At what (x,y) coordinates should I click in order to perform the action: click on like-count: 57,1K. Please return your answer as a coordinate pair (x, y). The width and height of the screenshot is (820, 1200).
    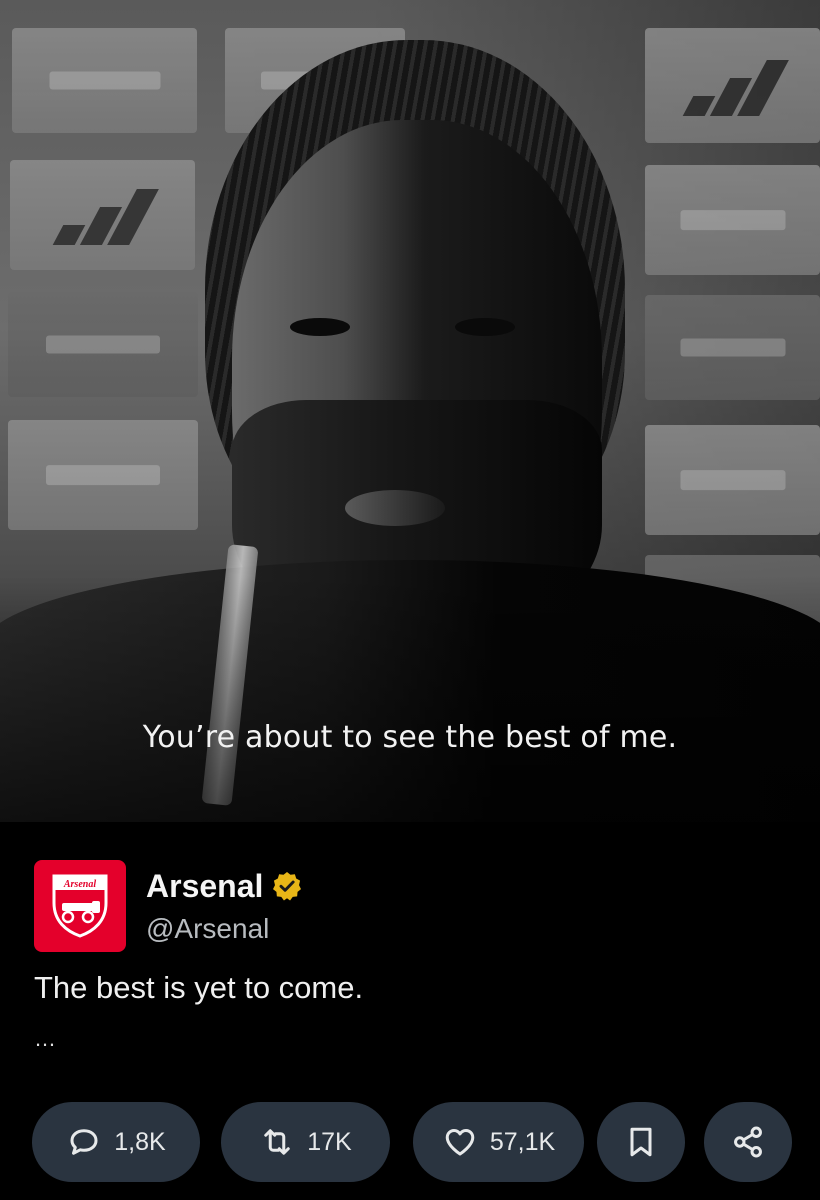
    Looking at the image, I should click on (522, 1141).